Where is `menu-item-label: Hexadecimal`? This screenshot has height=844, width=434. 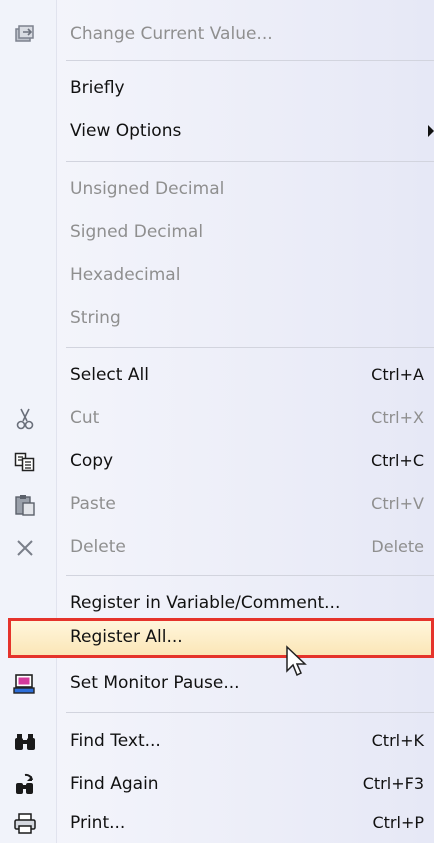 menu-item-label: Hexadecimal is located at coordinates (125, 275).